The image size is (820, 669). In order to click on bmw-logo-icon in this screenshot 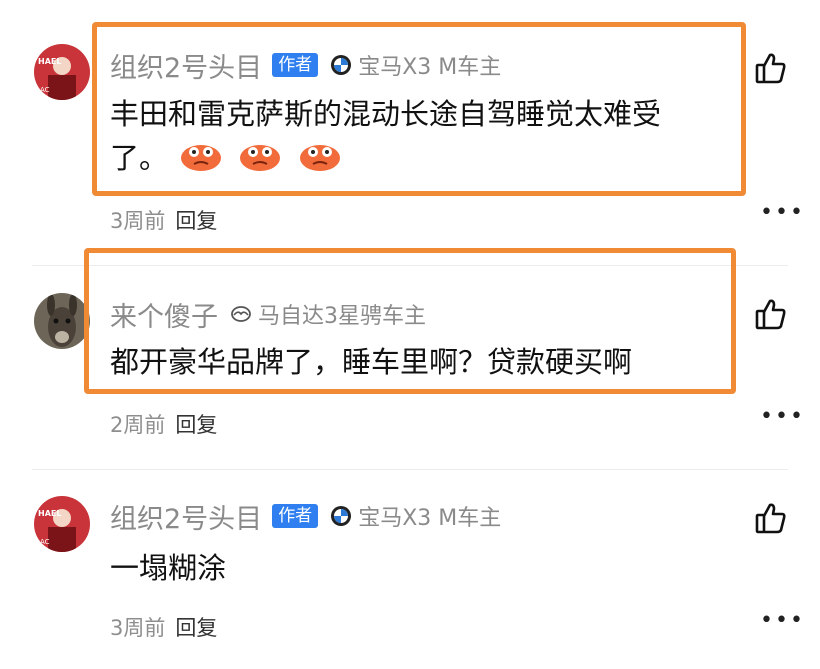, I will do `click(341, 516)`.